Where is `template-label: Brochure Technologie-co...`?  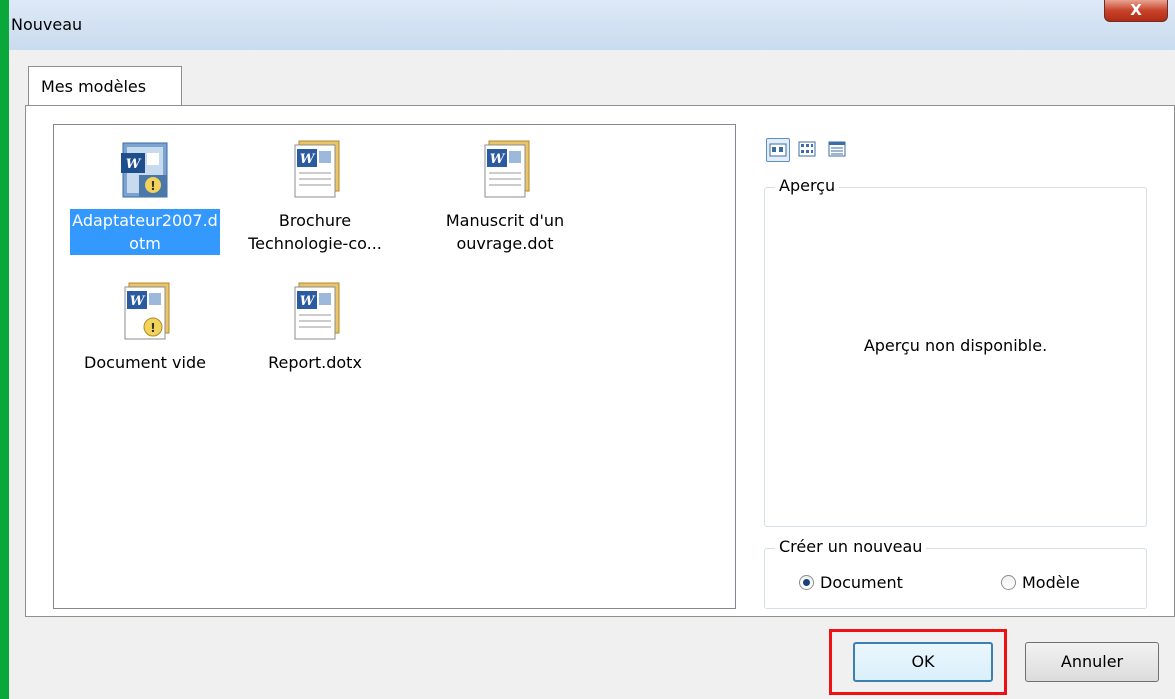
template-label: Brochure Technologie-co... is located at coordinates (315, 232).